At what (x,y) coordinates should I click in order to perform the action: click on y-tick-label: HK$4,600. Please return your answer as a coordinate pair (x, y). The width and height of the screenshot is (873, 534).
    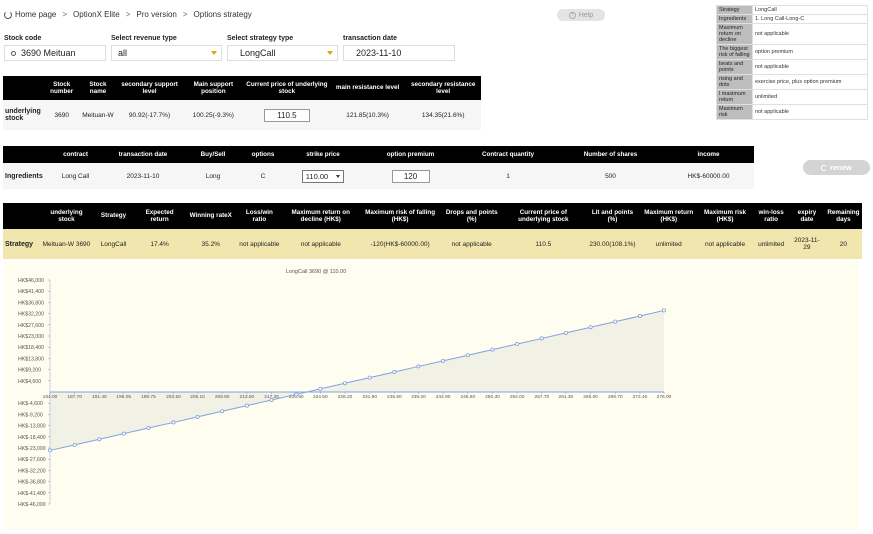
    Looking at the image, I should click on (29, 382).